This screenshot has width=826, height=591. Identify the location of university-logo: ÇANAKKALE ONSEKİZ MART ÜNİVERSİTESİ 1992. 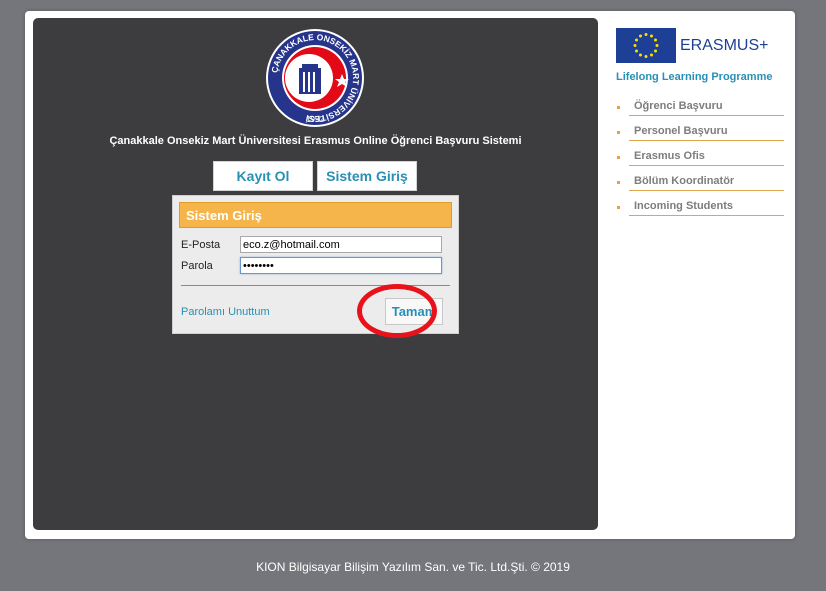
(315, 78).